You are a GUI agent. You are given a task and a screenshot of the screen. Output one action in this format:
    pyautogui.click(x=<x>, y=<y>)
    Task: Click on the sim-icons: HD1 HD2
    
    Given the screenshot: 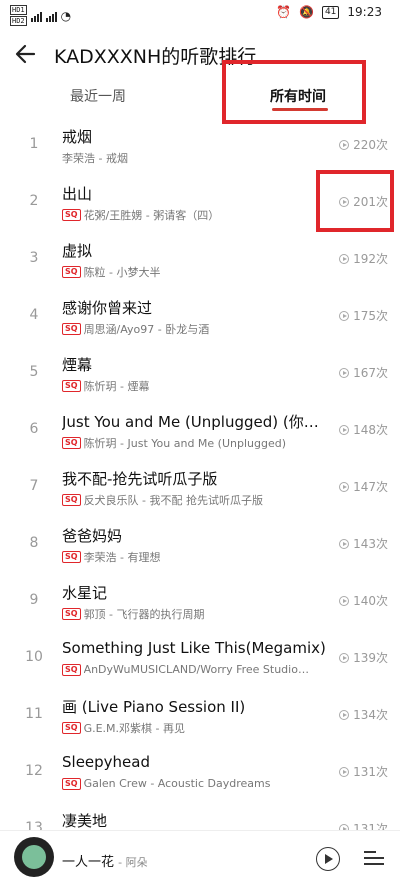 What is the action you would take?
    pyautogui.click(x=18, y=15)
    